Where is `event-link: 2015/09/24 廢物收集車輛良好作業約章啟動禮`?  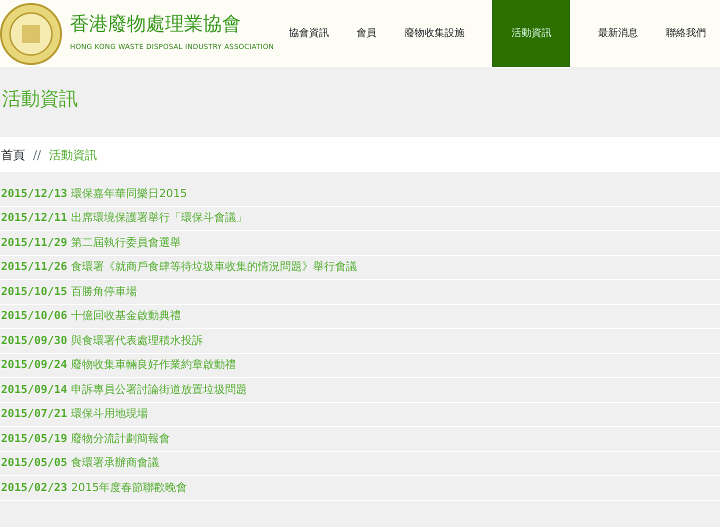 event-link: 2015/09/24 廢物收集車輛良好作業約章啟動禮 is located at coordinates (118, 365).